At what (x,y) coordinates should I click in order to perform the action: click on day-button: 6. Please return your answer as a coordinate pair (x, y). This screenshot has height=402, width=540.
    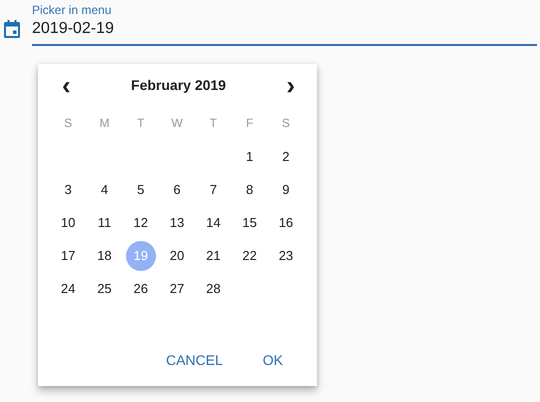
    Looking at the image, I should click on (177, 189).